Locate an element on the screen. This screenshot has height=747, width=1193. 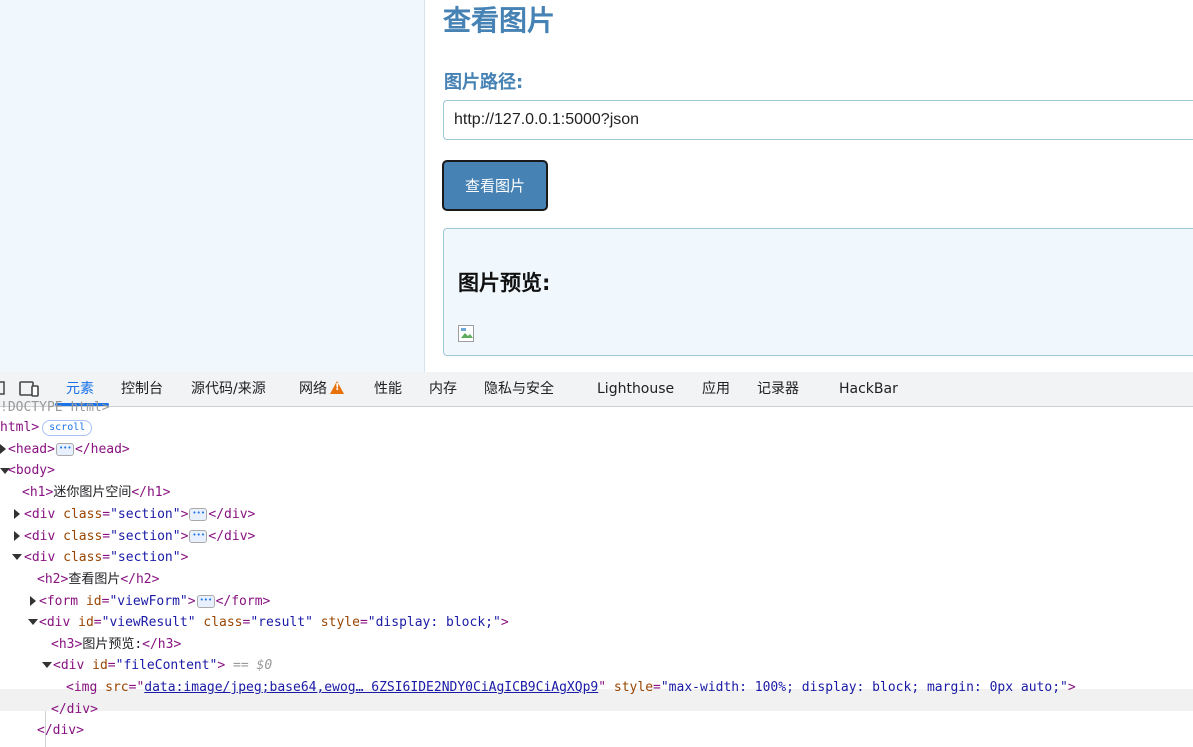
h3-text: 图片预览: is located at coordinates (112, 644).